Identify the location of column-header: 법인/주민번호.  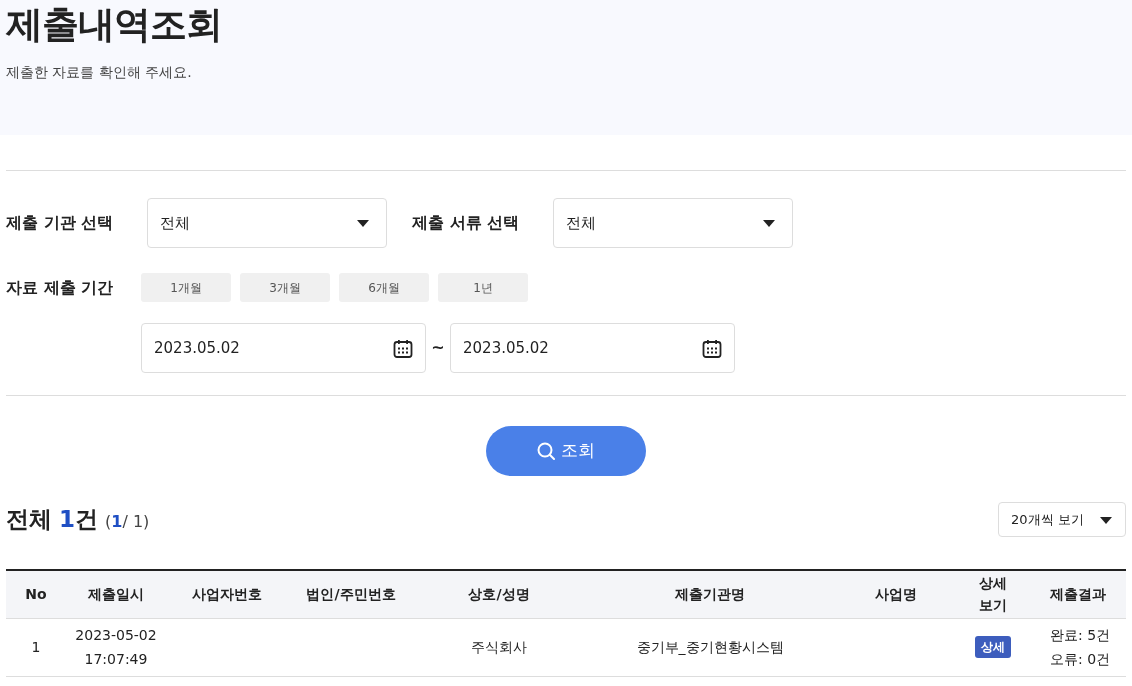
(351, 593).